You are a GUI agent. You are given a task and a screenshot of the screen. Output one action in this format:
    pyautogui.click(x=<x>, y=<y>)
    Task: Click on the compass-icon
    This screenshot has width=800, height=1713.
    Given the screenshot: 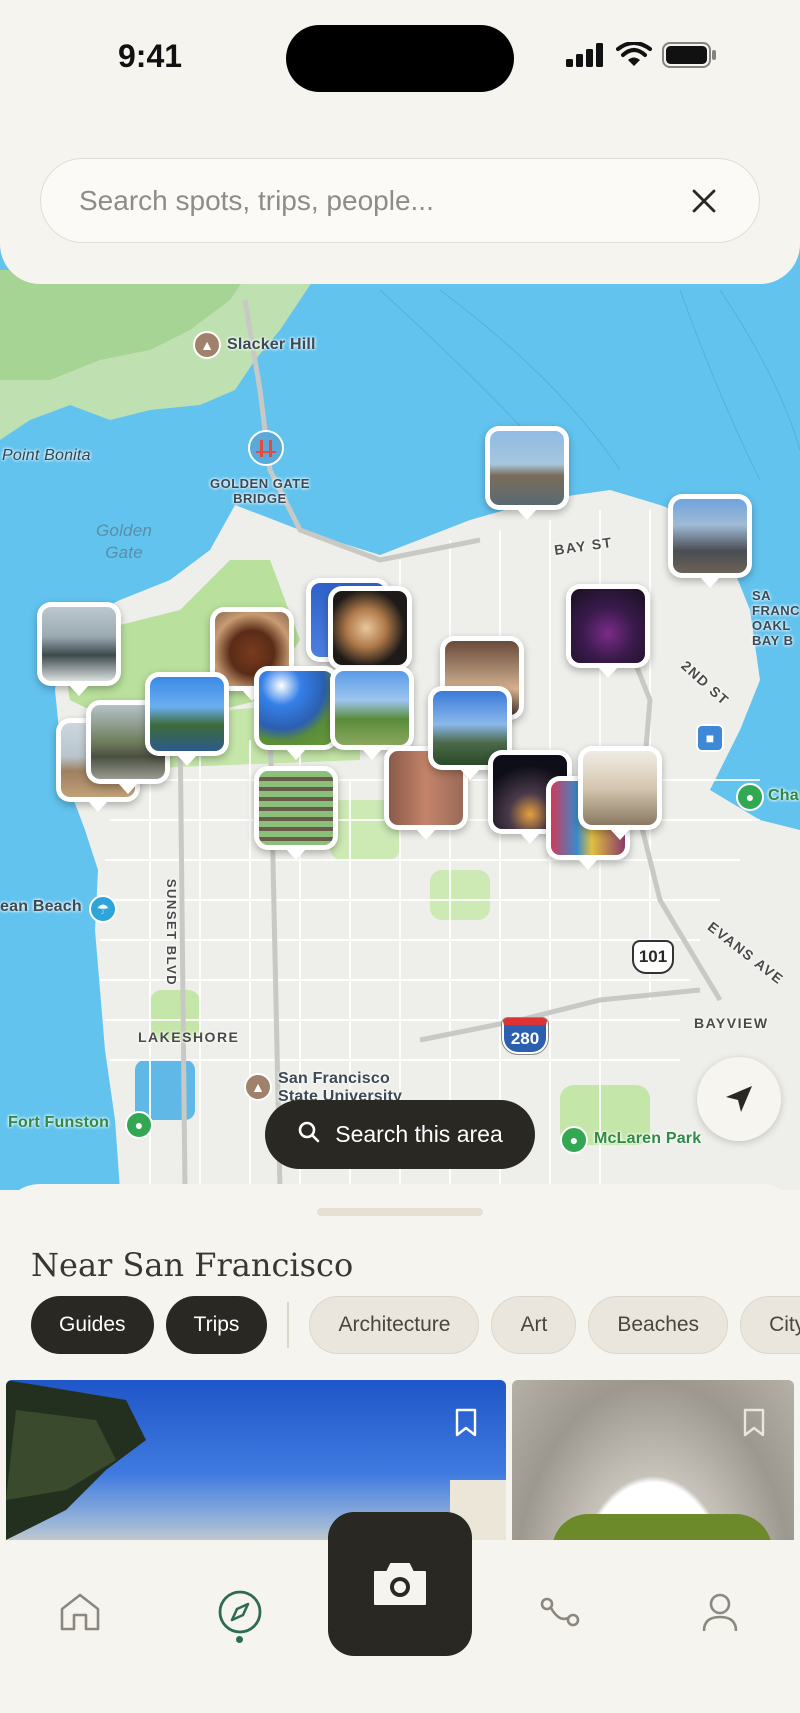 What is the action you would take?
    pyautogui.click(x=240, y=1612)
    